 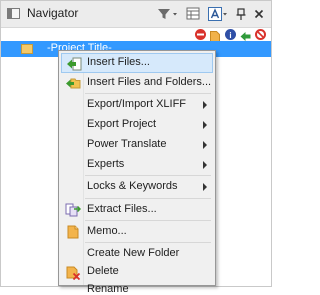 What do you see at coordinates (73, 232) in the screenshot?
I see `memo-icon` at bounding box center [73, 232].